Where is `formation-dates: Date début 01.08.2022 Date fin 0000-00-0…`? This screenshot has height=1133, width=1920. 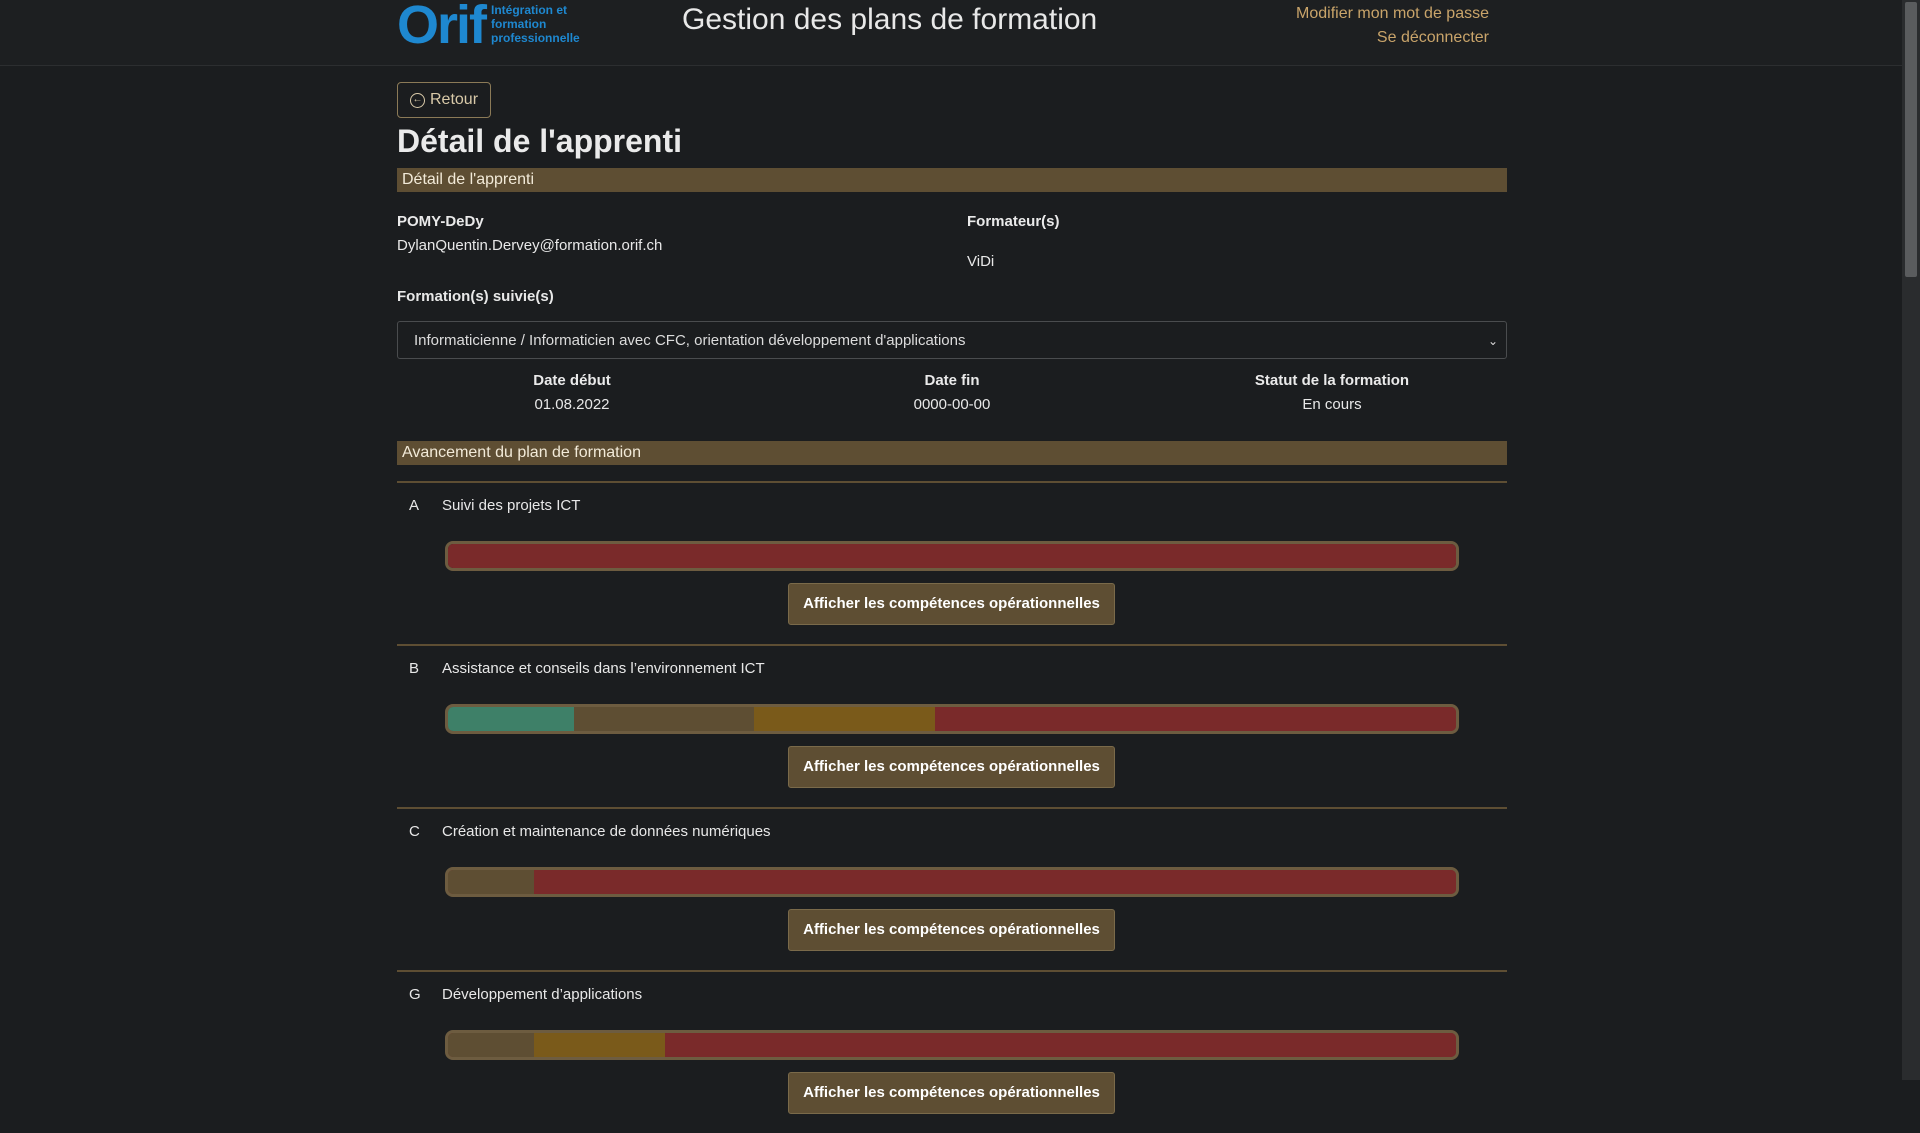
formation-dates: Date début 01.08.2022 Date fin 0000-00-0… is located at coordinates (952, 393).